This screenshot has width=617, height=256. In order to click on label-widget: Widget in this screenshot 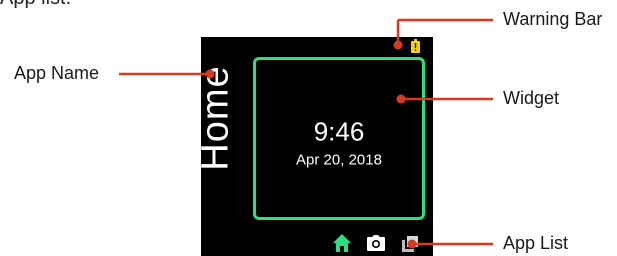, I will do `click(531, 98)`.